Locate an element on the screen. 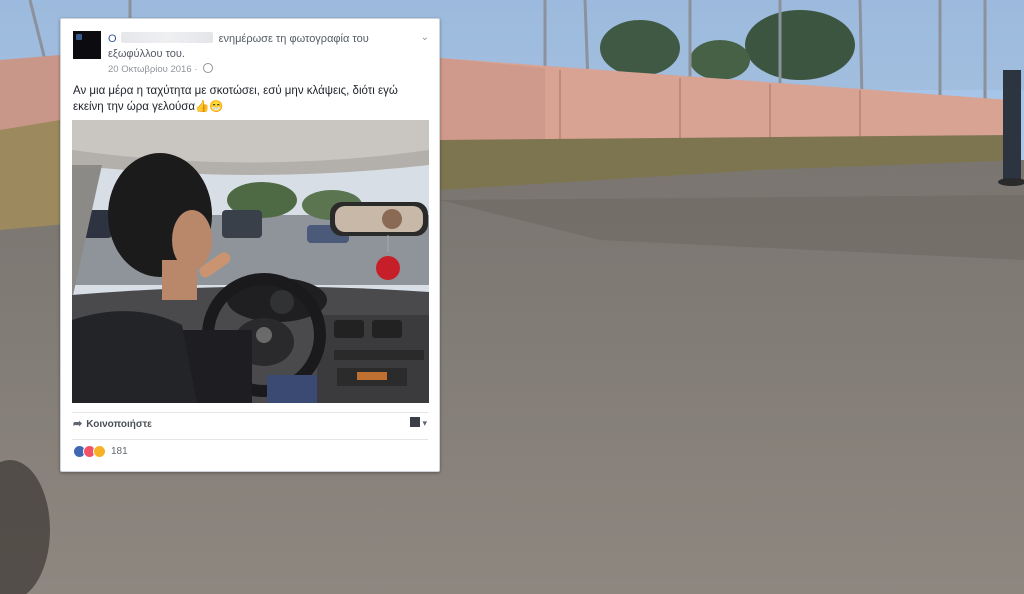 This screenshot has height=594, width=1024. profile-avatar is located at coordinates (87, 45).